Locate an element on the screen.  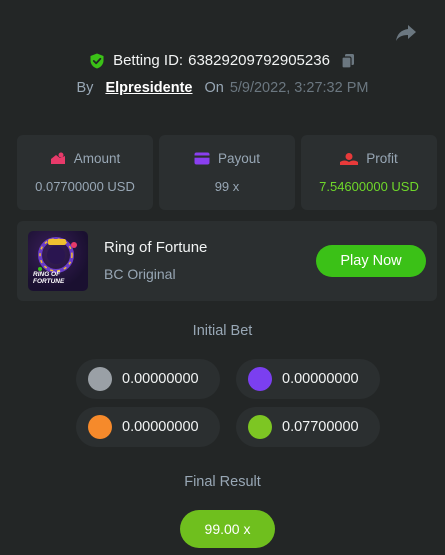
username-link: Elpresidente is located at coordinates (148, 88).